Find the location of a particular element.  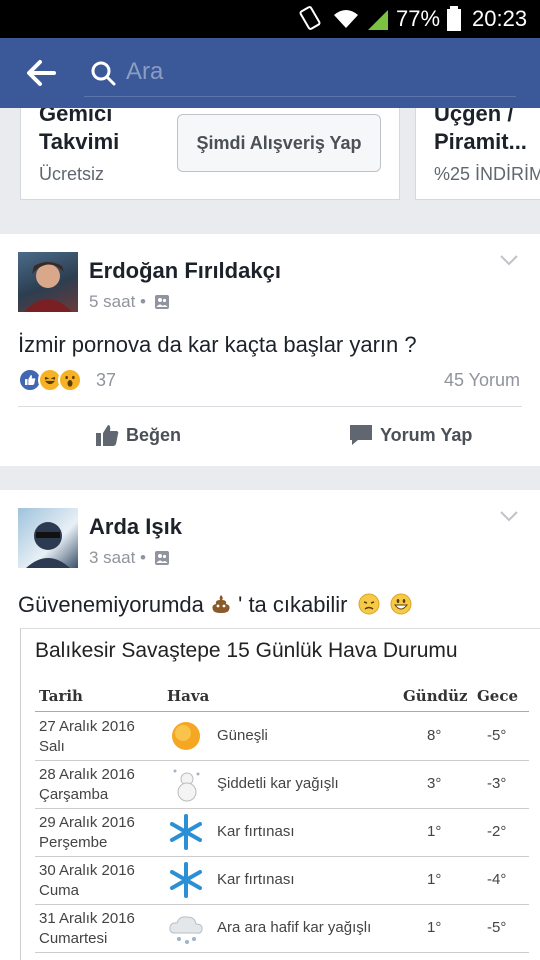

header-rule is located at coordinates (282, 711).